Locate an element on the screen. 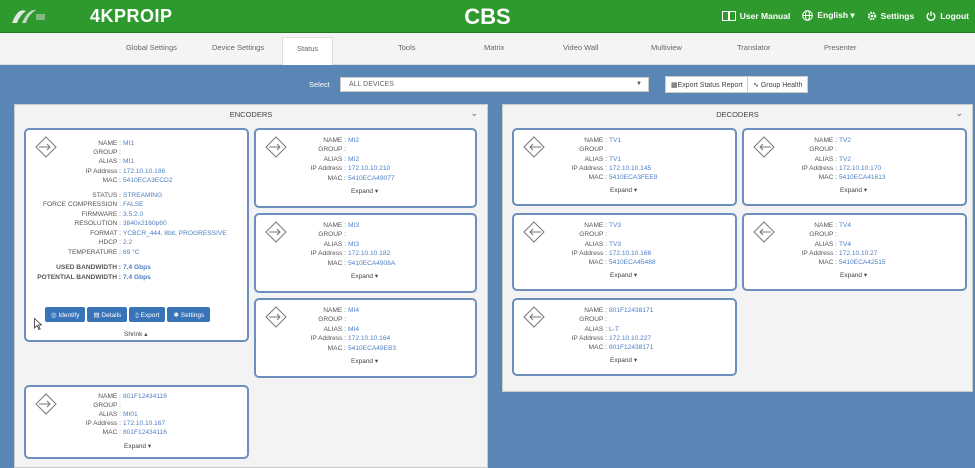 This screenshot has width=975, height=468. decoder-mac-value: 801F12438171 is located at coordinates (631, 347).